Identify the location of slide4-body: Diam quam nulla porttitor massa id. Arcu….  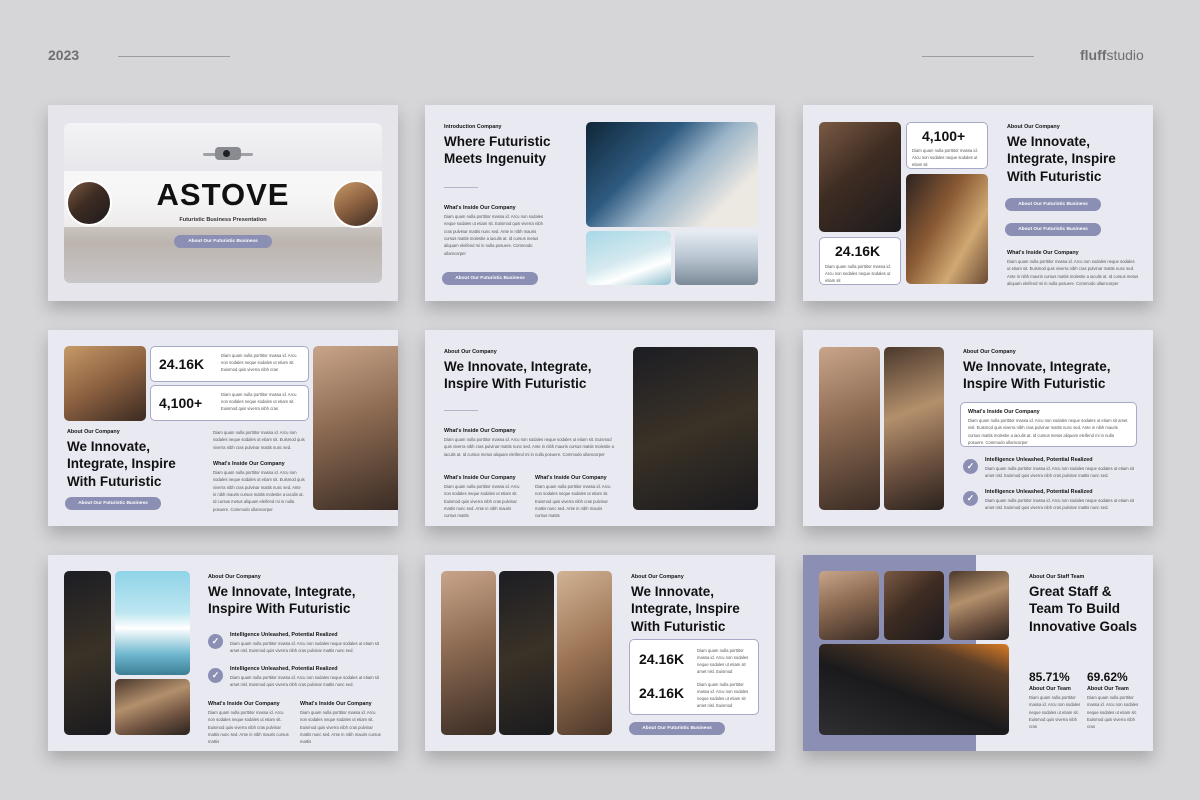
(259, 491).